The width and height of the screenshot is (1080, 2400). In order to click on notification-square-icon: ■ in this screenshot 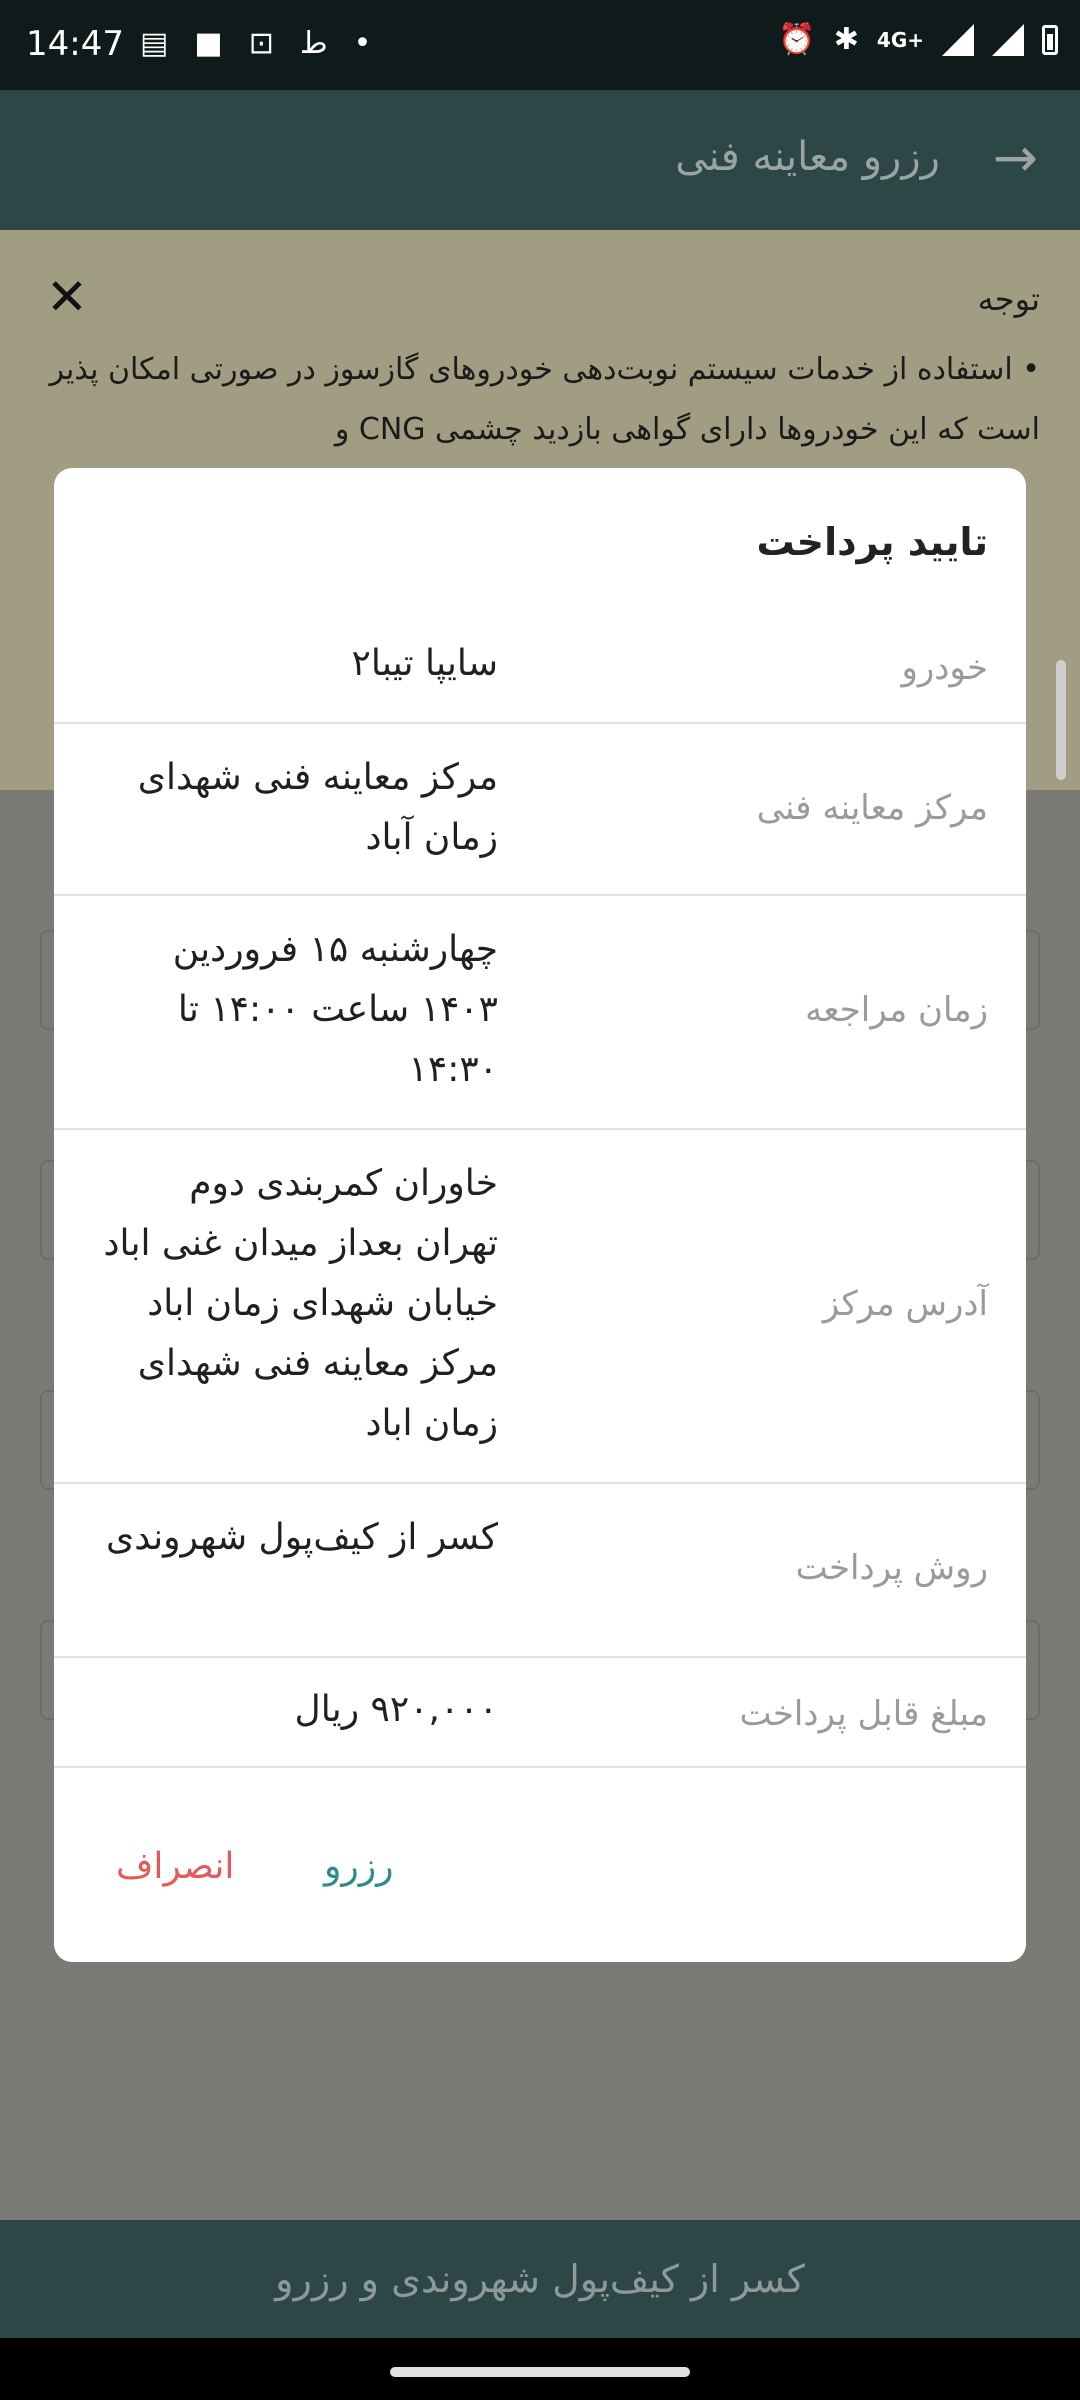, I will do `click(208, 43)`.